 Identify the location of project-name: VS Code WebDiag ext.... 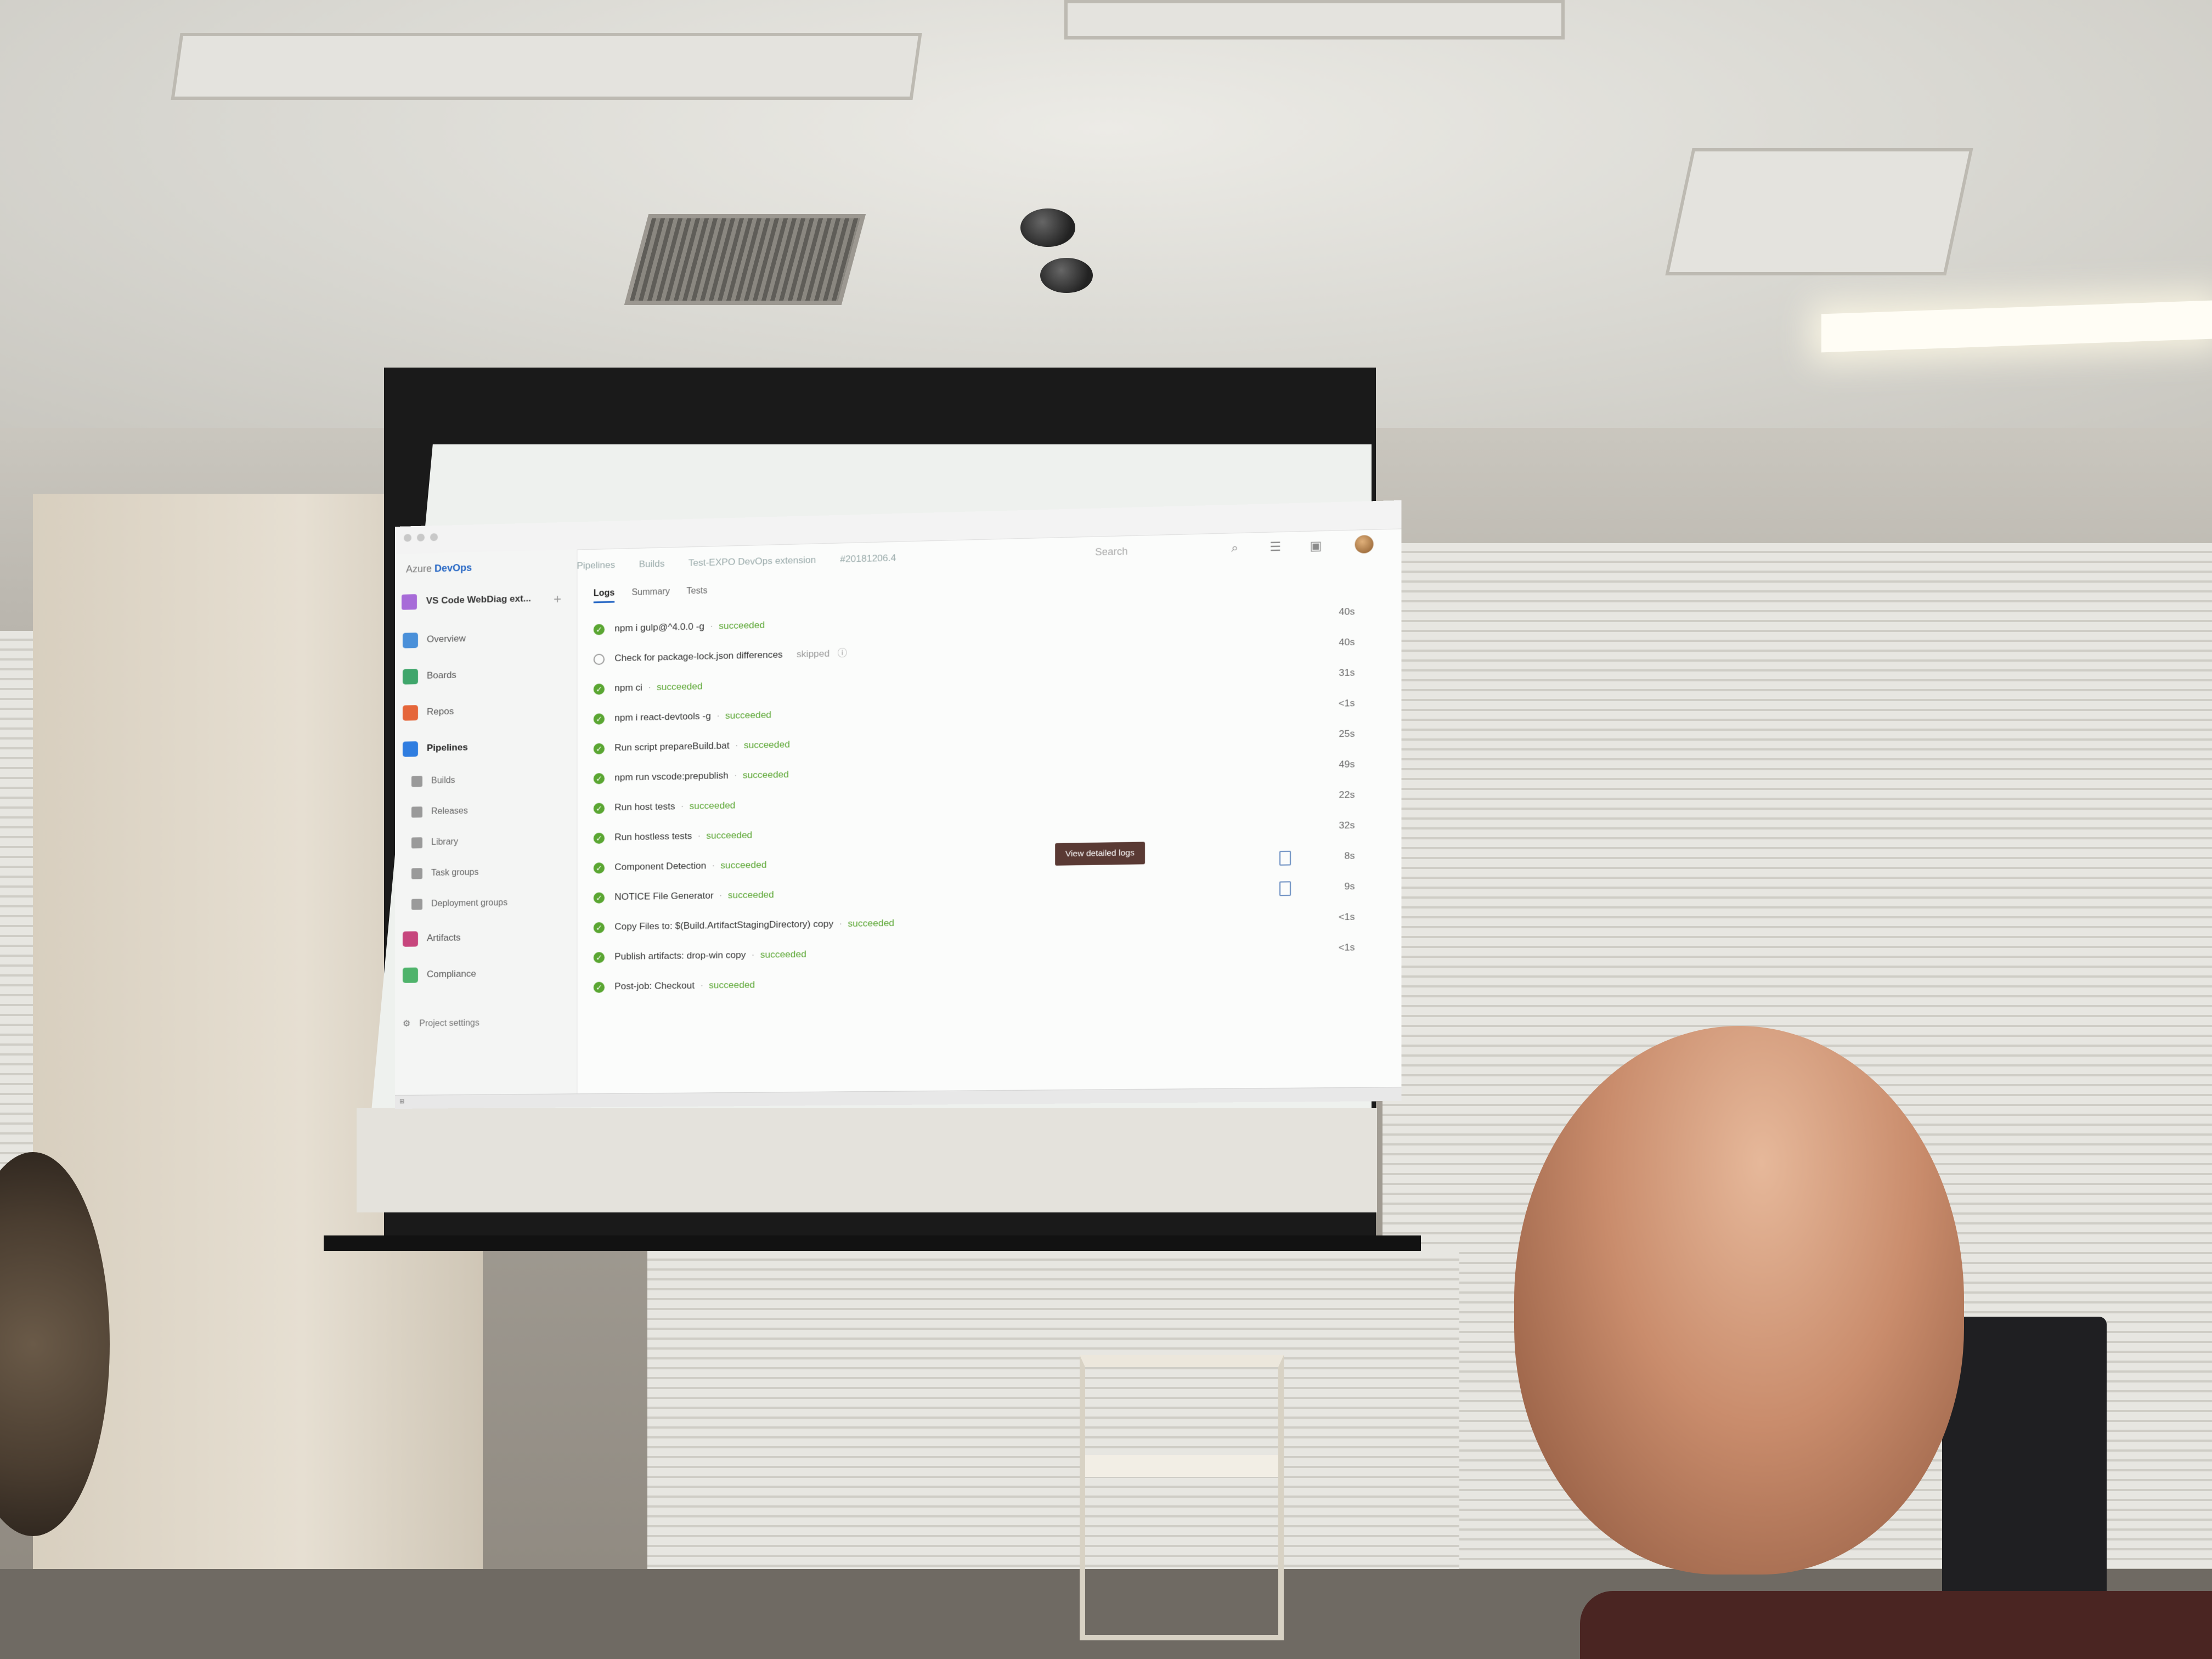
(478, 600).